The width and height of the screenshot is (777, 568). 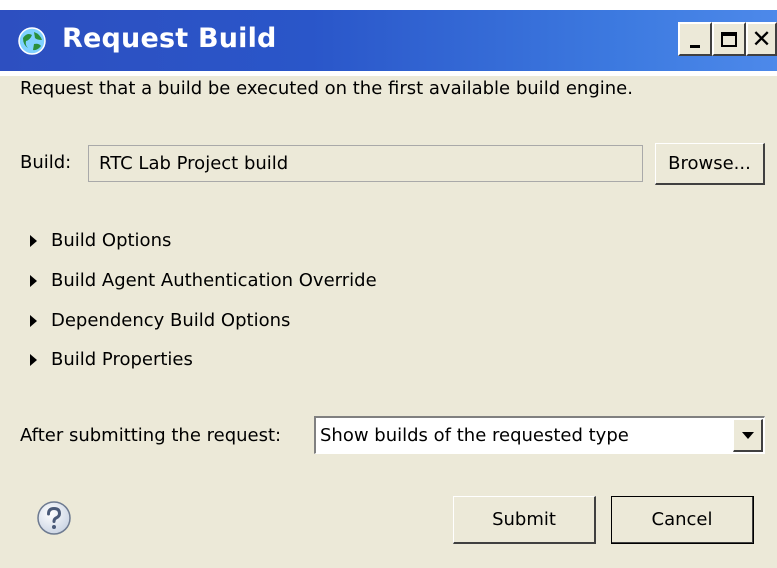 What do you see at coordinates (54, 518) in the screenshot?
I see `help-icon` at bounding box center [54, 518].